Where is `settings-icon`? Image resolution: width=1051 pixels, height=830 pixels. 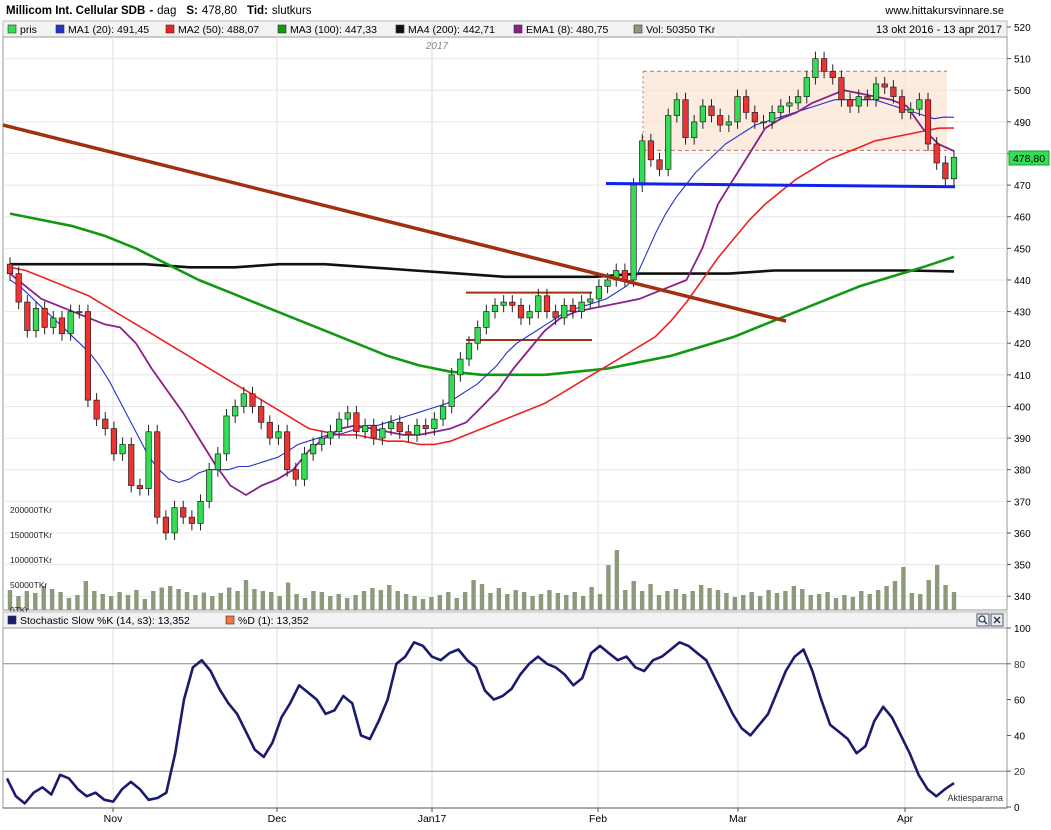 settings-icon is located at coordinates (997, 620).